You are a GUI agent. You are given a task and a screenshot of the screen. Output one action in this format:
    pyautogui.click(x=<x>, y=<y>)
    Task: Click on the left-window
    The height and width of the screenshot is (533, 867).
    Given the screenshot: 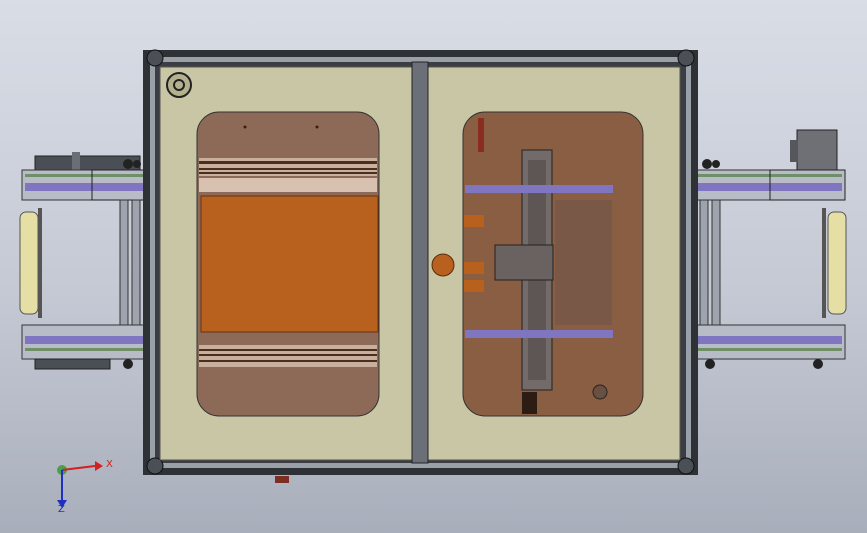 What is the action you would take?
    pyautogui.click(x=288, y=264)
    